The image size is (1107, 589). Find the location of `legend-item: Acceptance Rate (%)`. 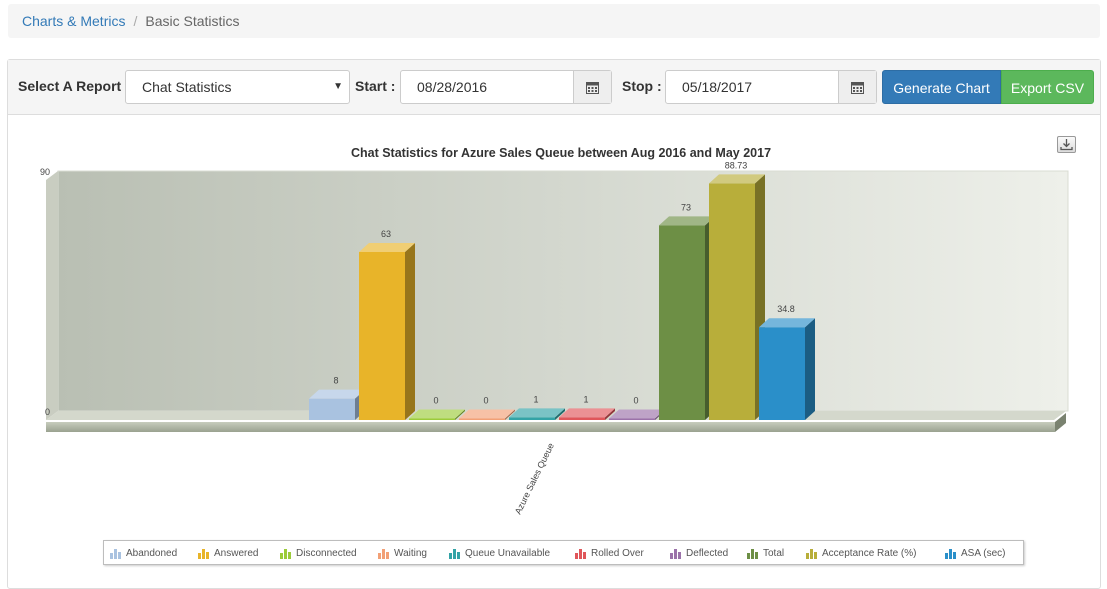

legend-item: Acceptance Rate (%) is located at coordinates (861, 553).